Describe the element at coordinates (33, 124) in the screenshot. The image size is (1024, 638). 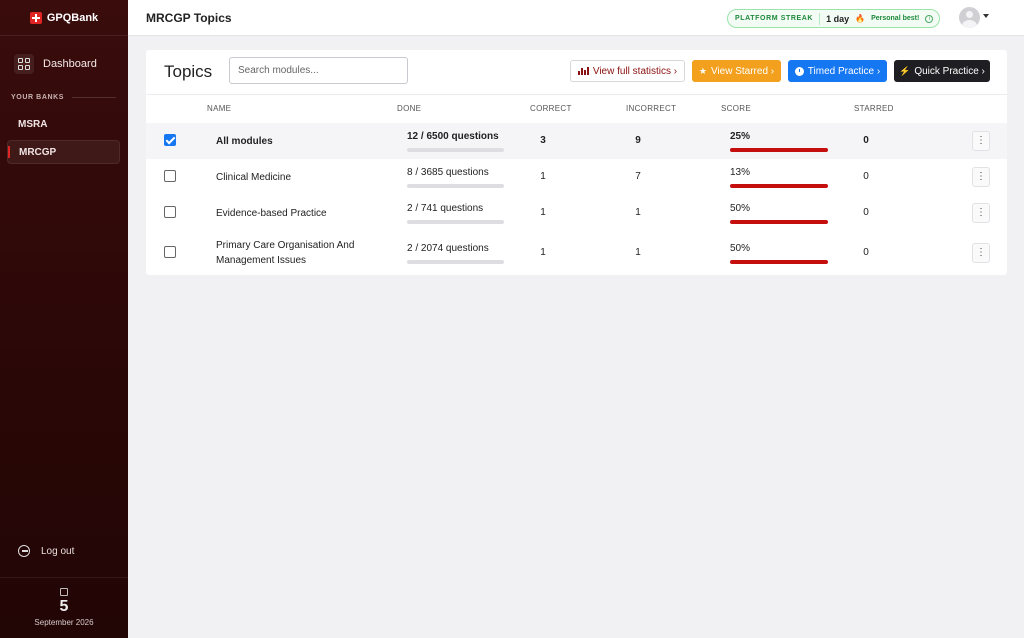
I see `sidebar-item-label: MSRA` at that location.